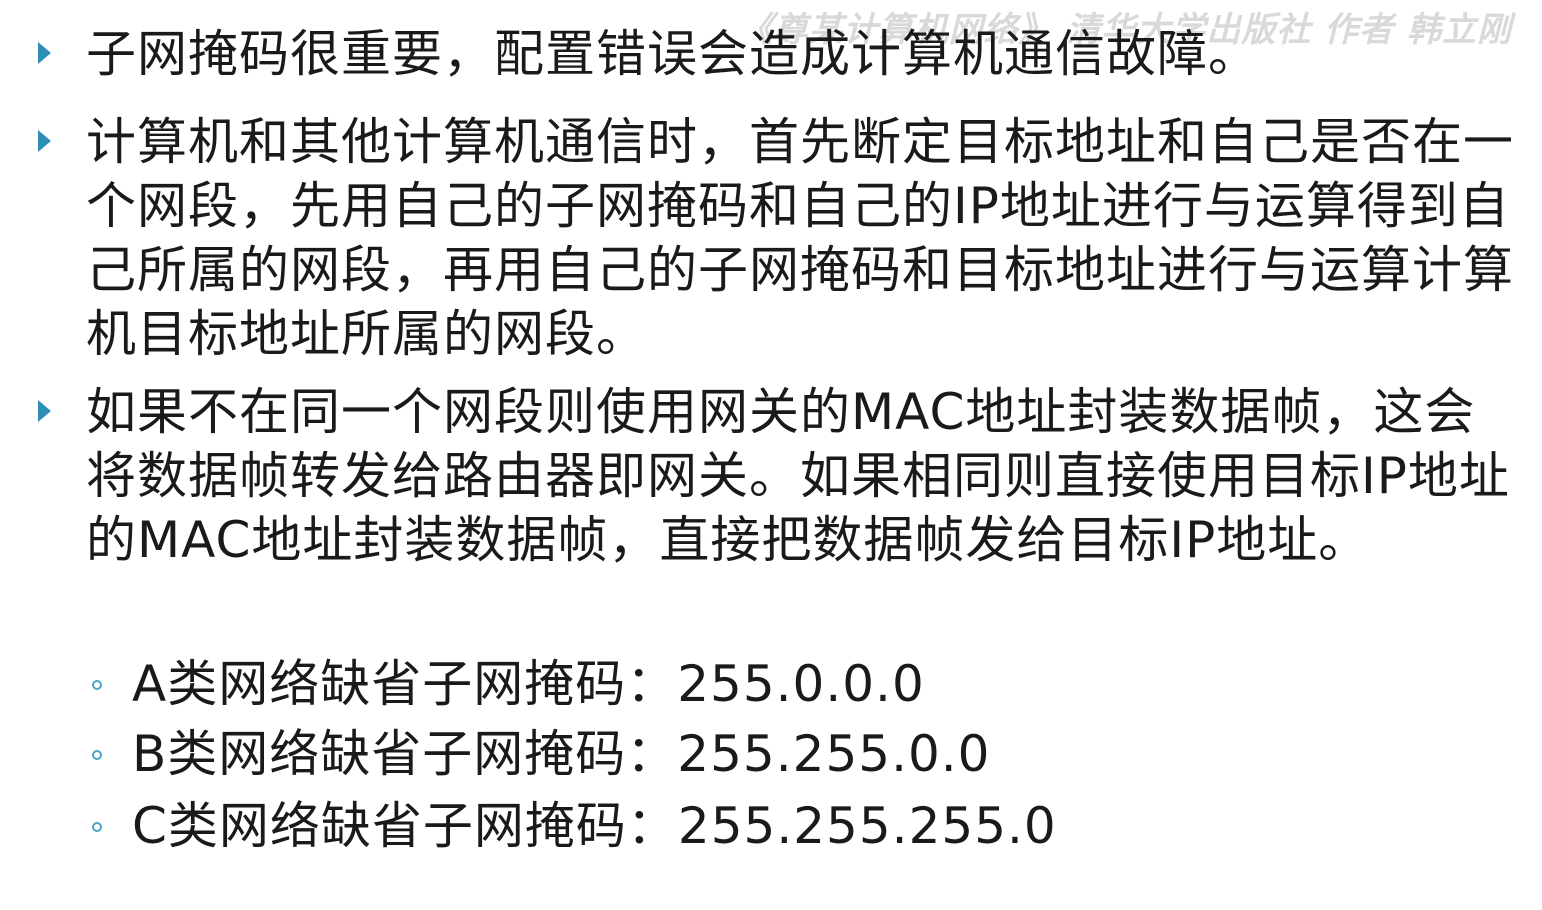 Image resolution: width=1542 pixels, height=910 pixels. What do you see at coordinates (594, 826) in the screenshot?
I see `subitem-text: C类网络缺省子网掩码：255.255.255.0` at bounding box center [594, 826].